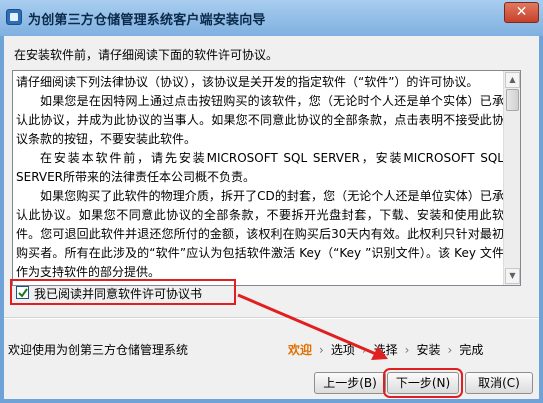 This screenshot has height=403, width=543. What do you see at coordinates (511, 178) in the screenshot?
I see `license-scrollbar: ▲ ▼` at bounding box center [511, 178].